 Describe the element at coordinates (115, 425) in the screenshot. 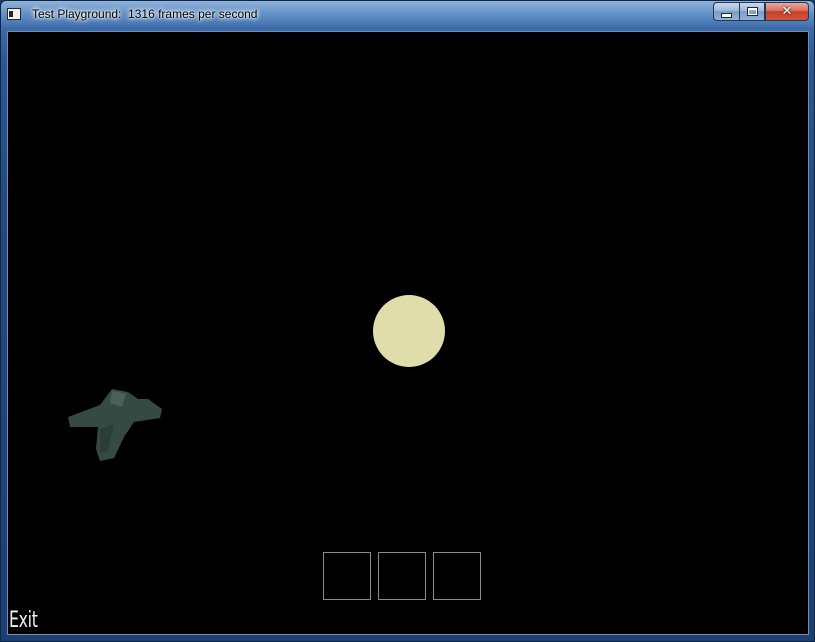

I see `spaceship-model` at that location.